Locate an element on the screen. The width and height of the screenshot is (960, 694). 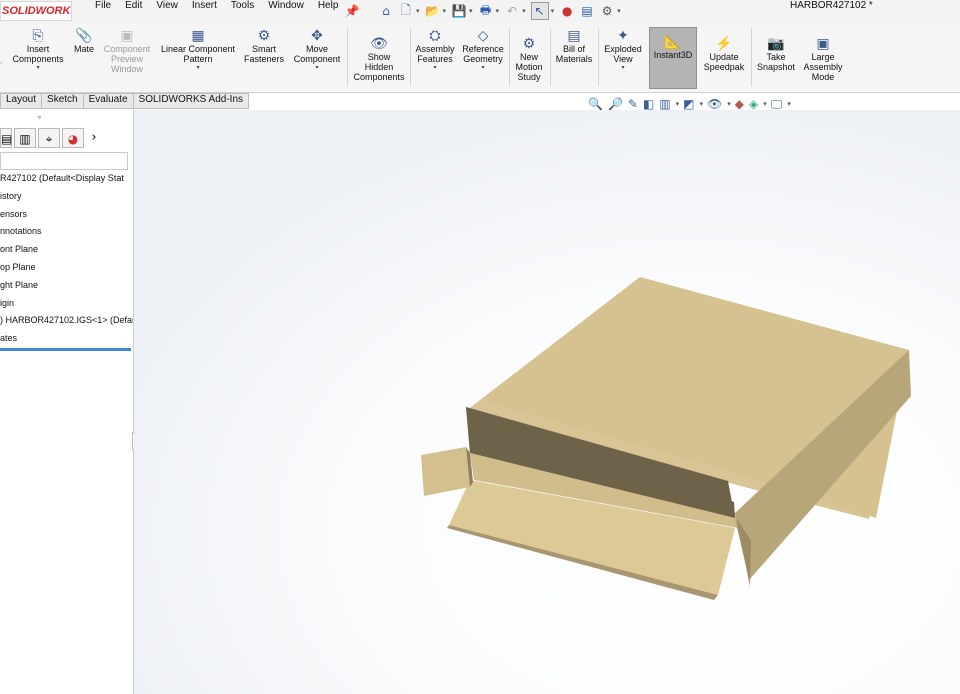
undo-dropdown-icon: ▾ is located at coordinates (524, 11).